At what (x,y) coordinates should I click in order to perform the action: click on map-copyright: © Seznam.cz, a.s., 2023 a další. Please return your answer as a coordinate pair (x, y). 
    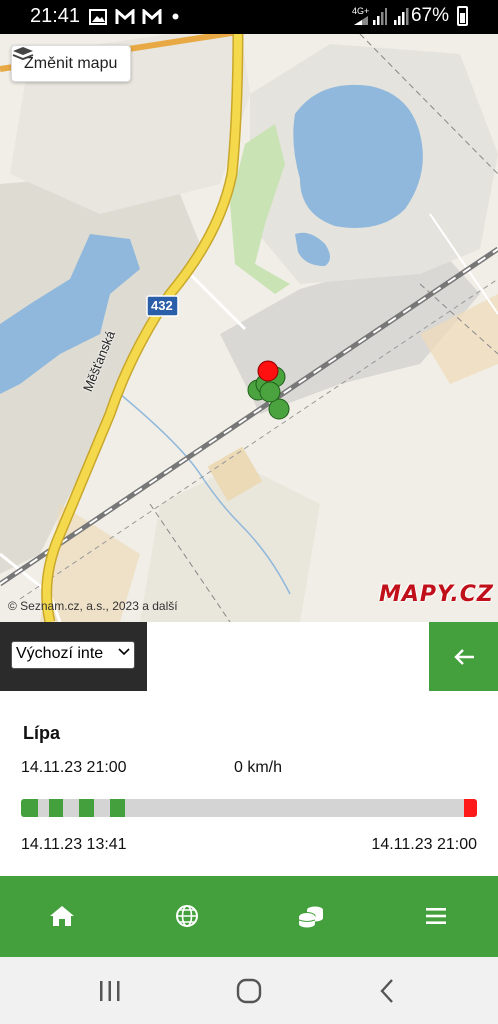
    Looking at the image, I should click on (93, 606).